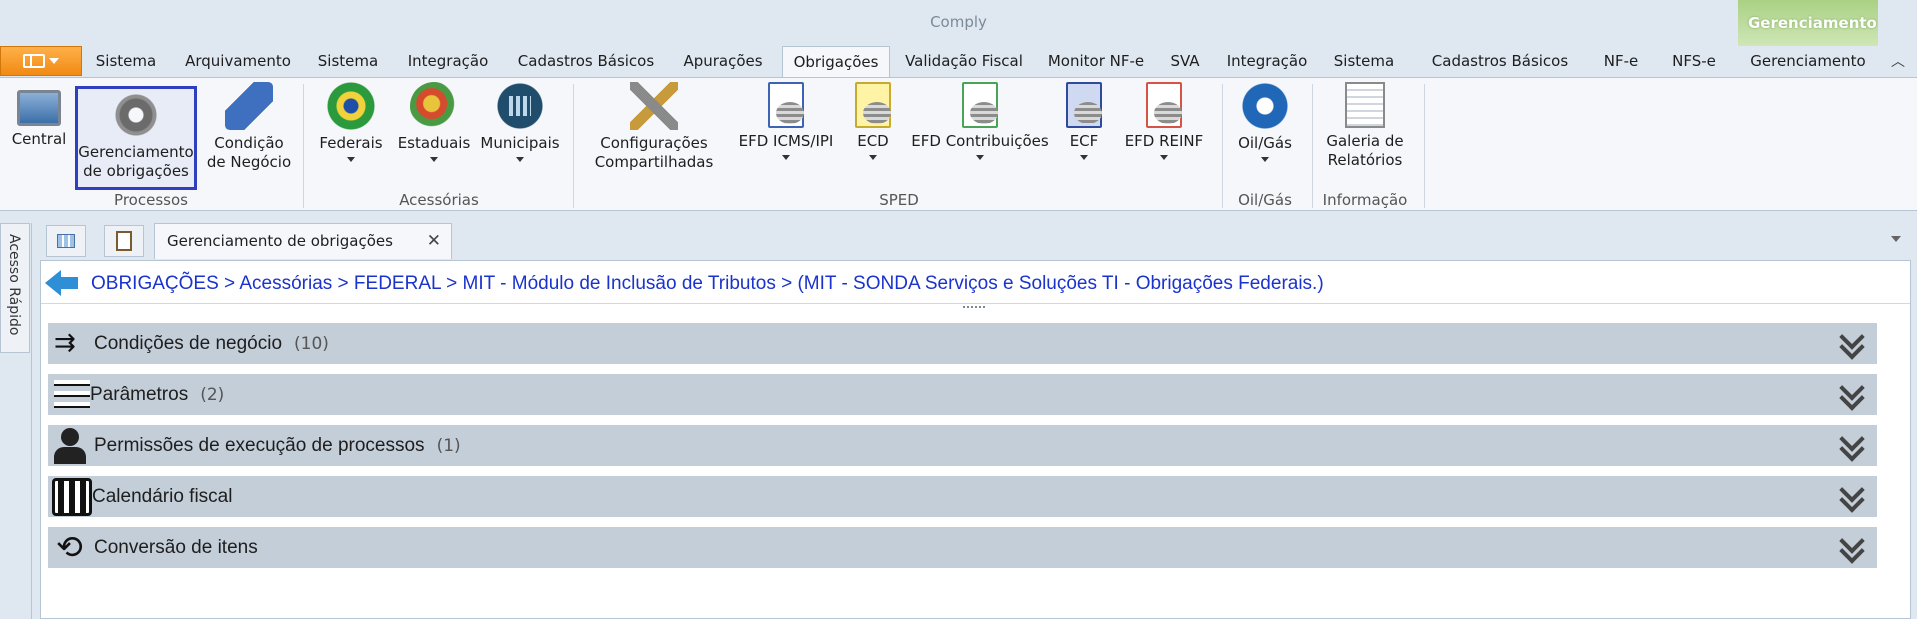 This screenshot has width=1917, height=619. What do you see at coordinates (1808, 23) in the screenshot?
I see `context-tab-header: Gerenciamento` at bounding box center [1808, 23].